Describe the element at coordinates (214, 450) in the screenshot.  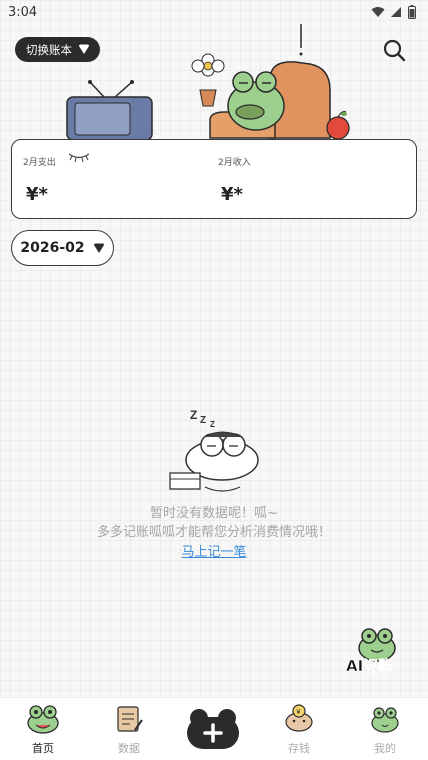
I see `sleeping-frog-illustration: Z Z Z` at that location.